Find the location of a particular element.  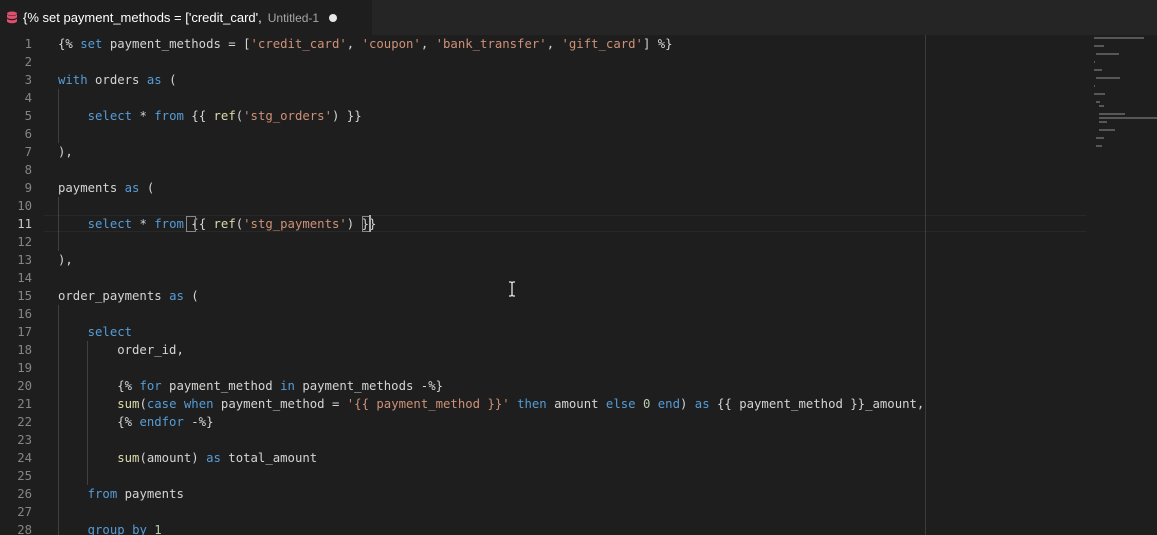

line-number: 4 is located at coordinates (28, 98).